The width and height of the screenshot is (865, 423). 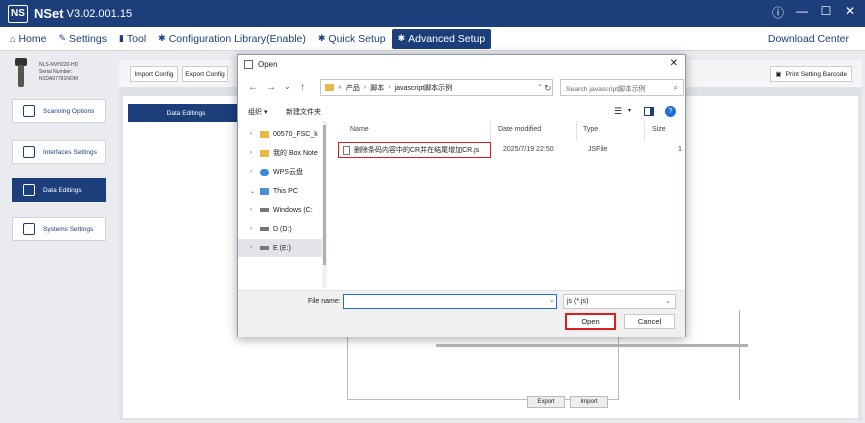 What do you see at coordinates (590, 129) in the screenshot?
I see `column-header-type: Type` at bounding box center [590, 129].